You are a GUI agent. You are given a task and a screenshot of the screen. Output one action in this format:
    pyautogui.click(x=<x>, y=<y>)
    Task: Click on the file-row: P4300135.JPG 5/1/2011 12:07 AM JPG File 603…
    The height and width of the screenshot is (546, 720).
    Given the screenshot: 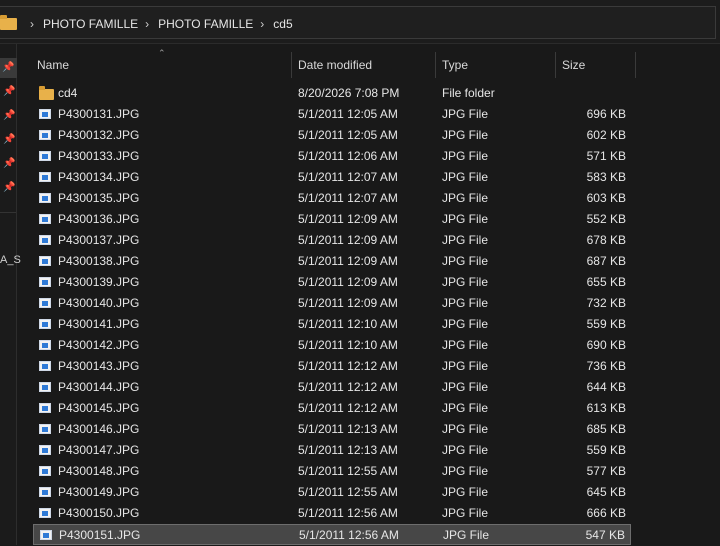 What is the action you would take?
    pyautogui.click(x=332, y=198)
    